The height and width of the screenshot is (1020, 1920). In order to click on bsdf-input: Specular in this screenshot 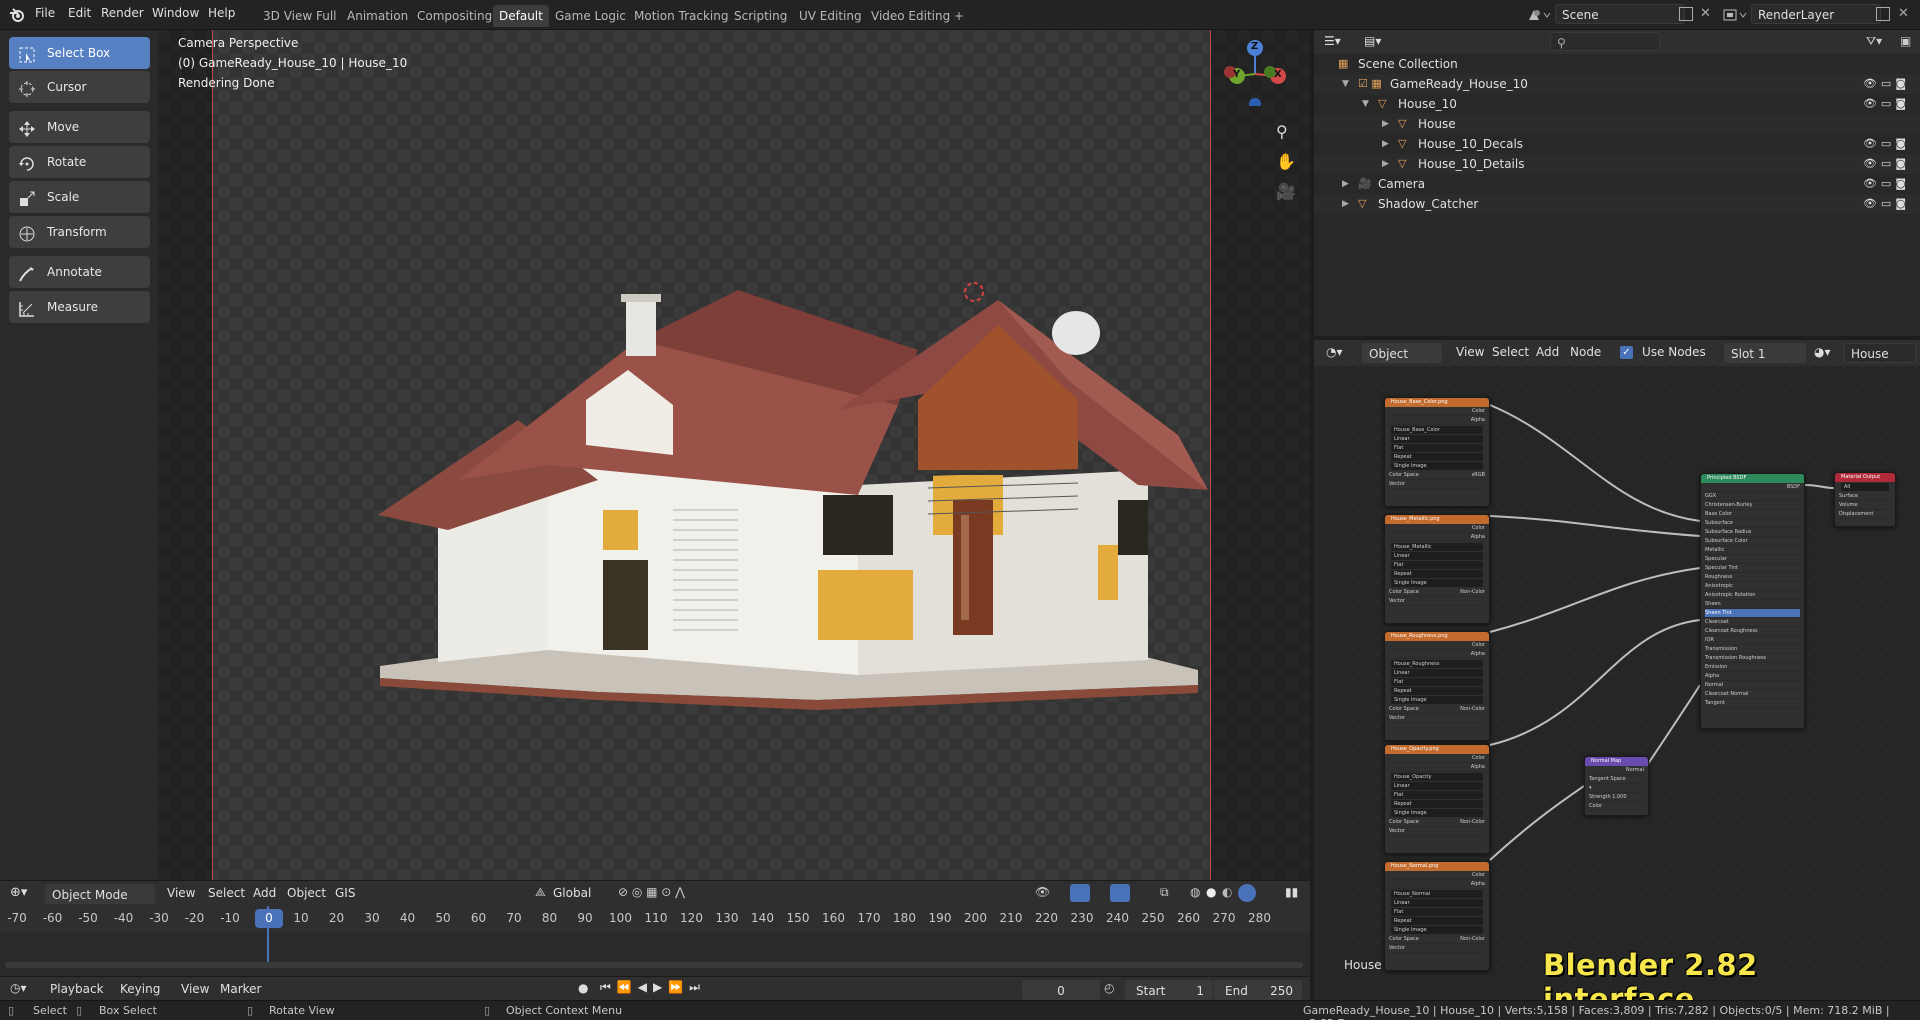, I will do `click(1752, 559)`.